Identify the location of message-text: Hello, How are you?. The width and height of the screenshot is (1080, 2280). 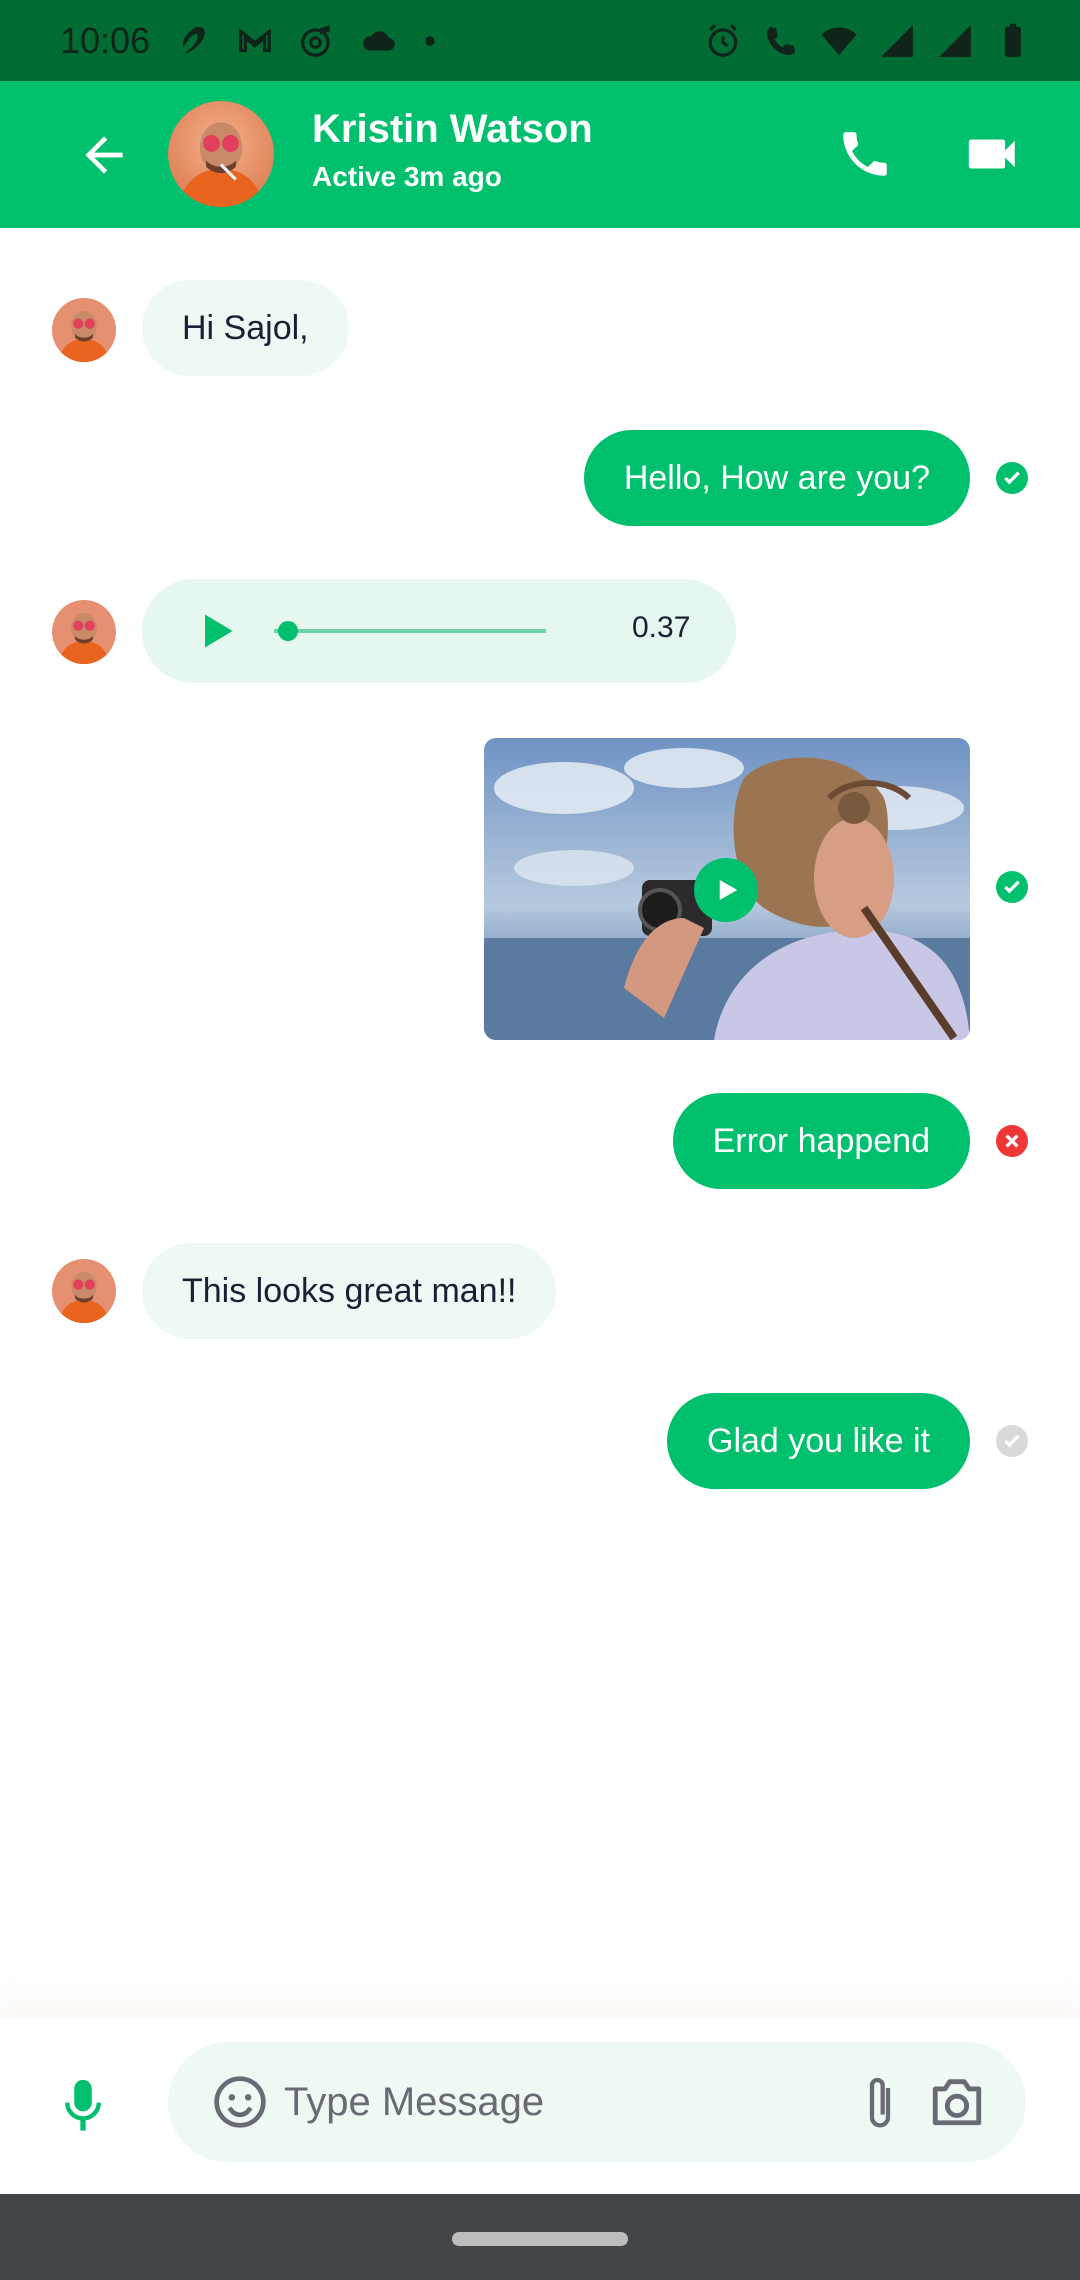
(776, 478).